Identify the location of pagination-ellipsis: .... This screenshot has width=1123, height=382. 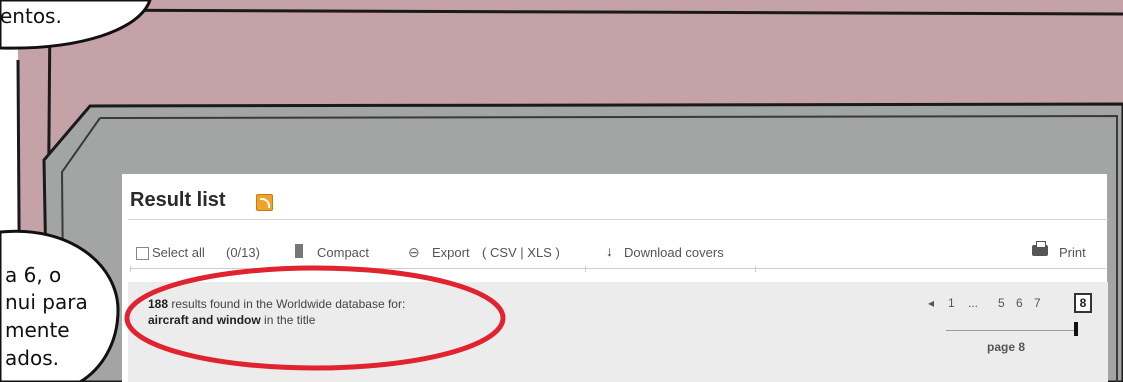
(973, 303).